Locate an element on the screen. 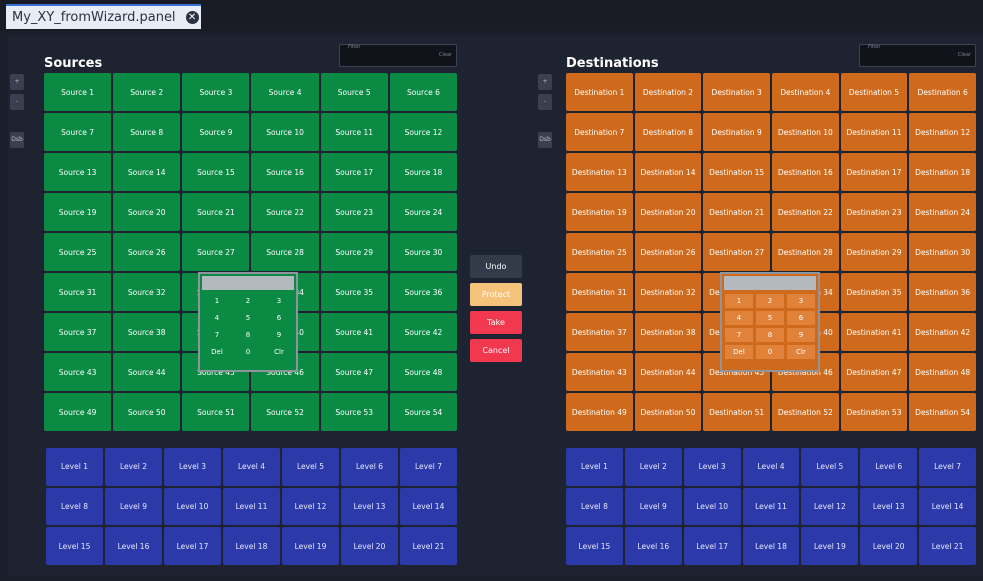 The width and height of the screenshot is (983, 581). keypad-key: Del is located at coordinates (217, 352).